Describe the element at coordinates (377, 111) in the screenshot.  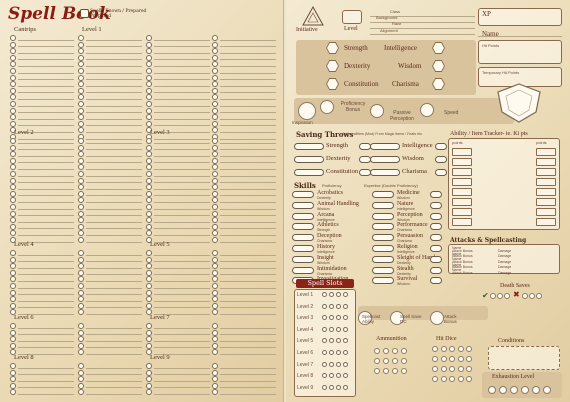
I see `perception-circle` at that location.